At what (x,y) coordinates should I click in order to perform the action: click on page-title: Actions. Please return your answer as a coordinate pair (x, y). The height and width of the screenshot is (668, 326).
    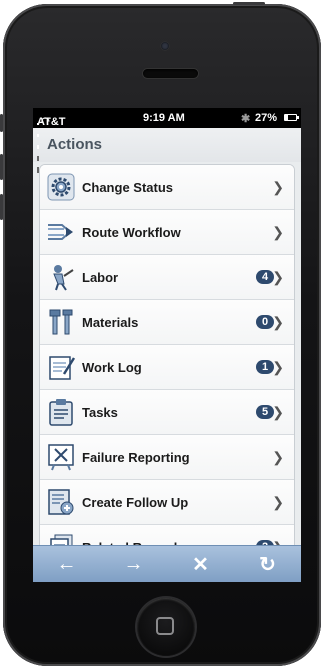
    Looking at the image, I should click on (167, 145).